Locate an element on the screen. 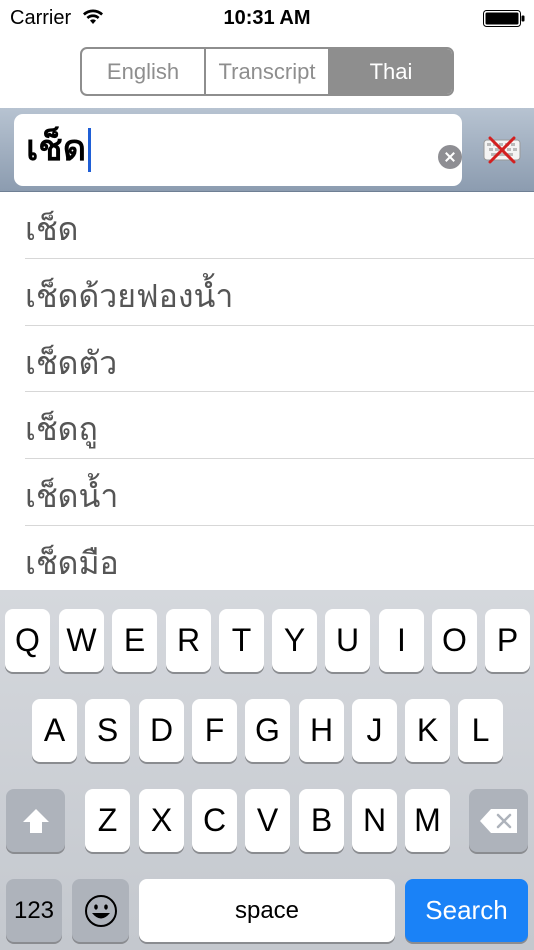 The image size is (534, 950). search-bar: เช็ด is located at coordinates (267, 150).